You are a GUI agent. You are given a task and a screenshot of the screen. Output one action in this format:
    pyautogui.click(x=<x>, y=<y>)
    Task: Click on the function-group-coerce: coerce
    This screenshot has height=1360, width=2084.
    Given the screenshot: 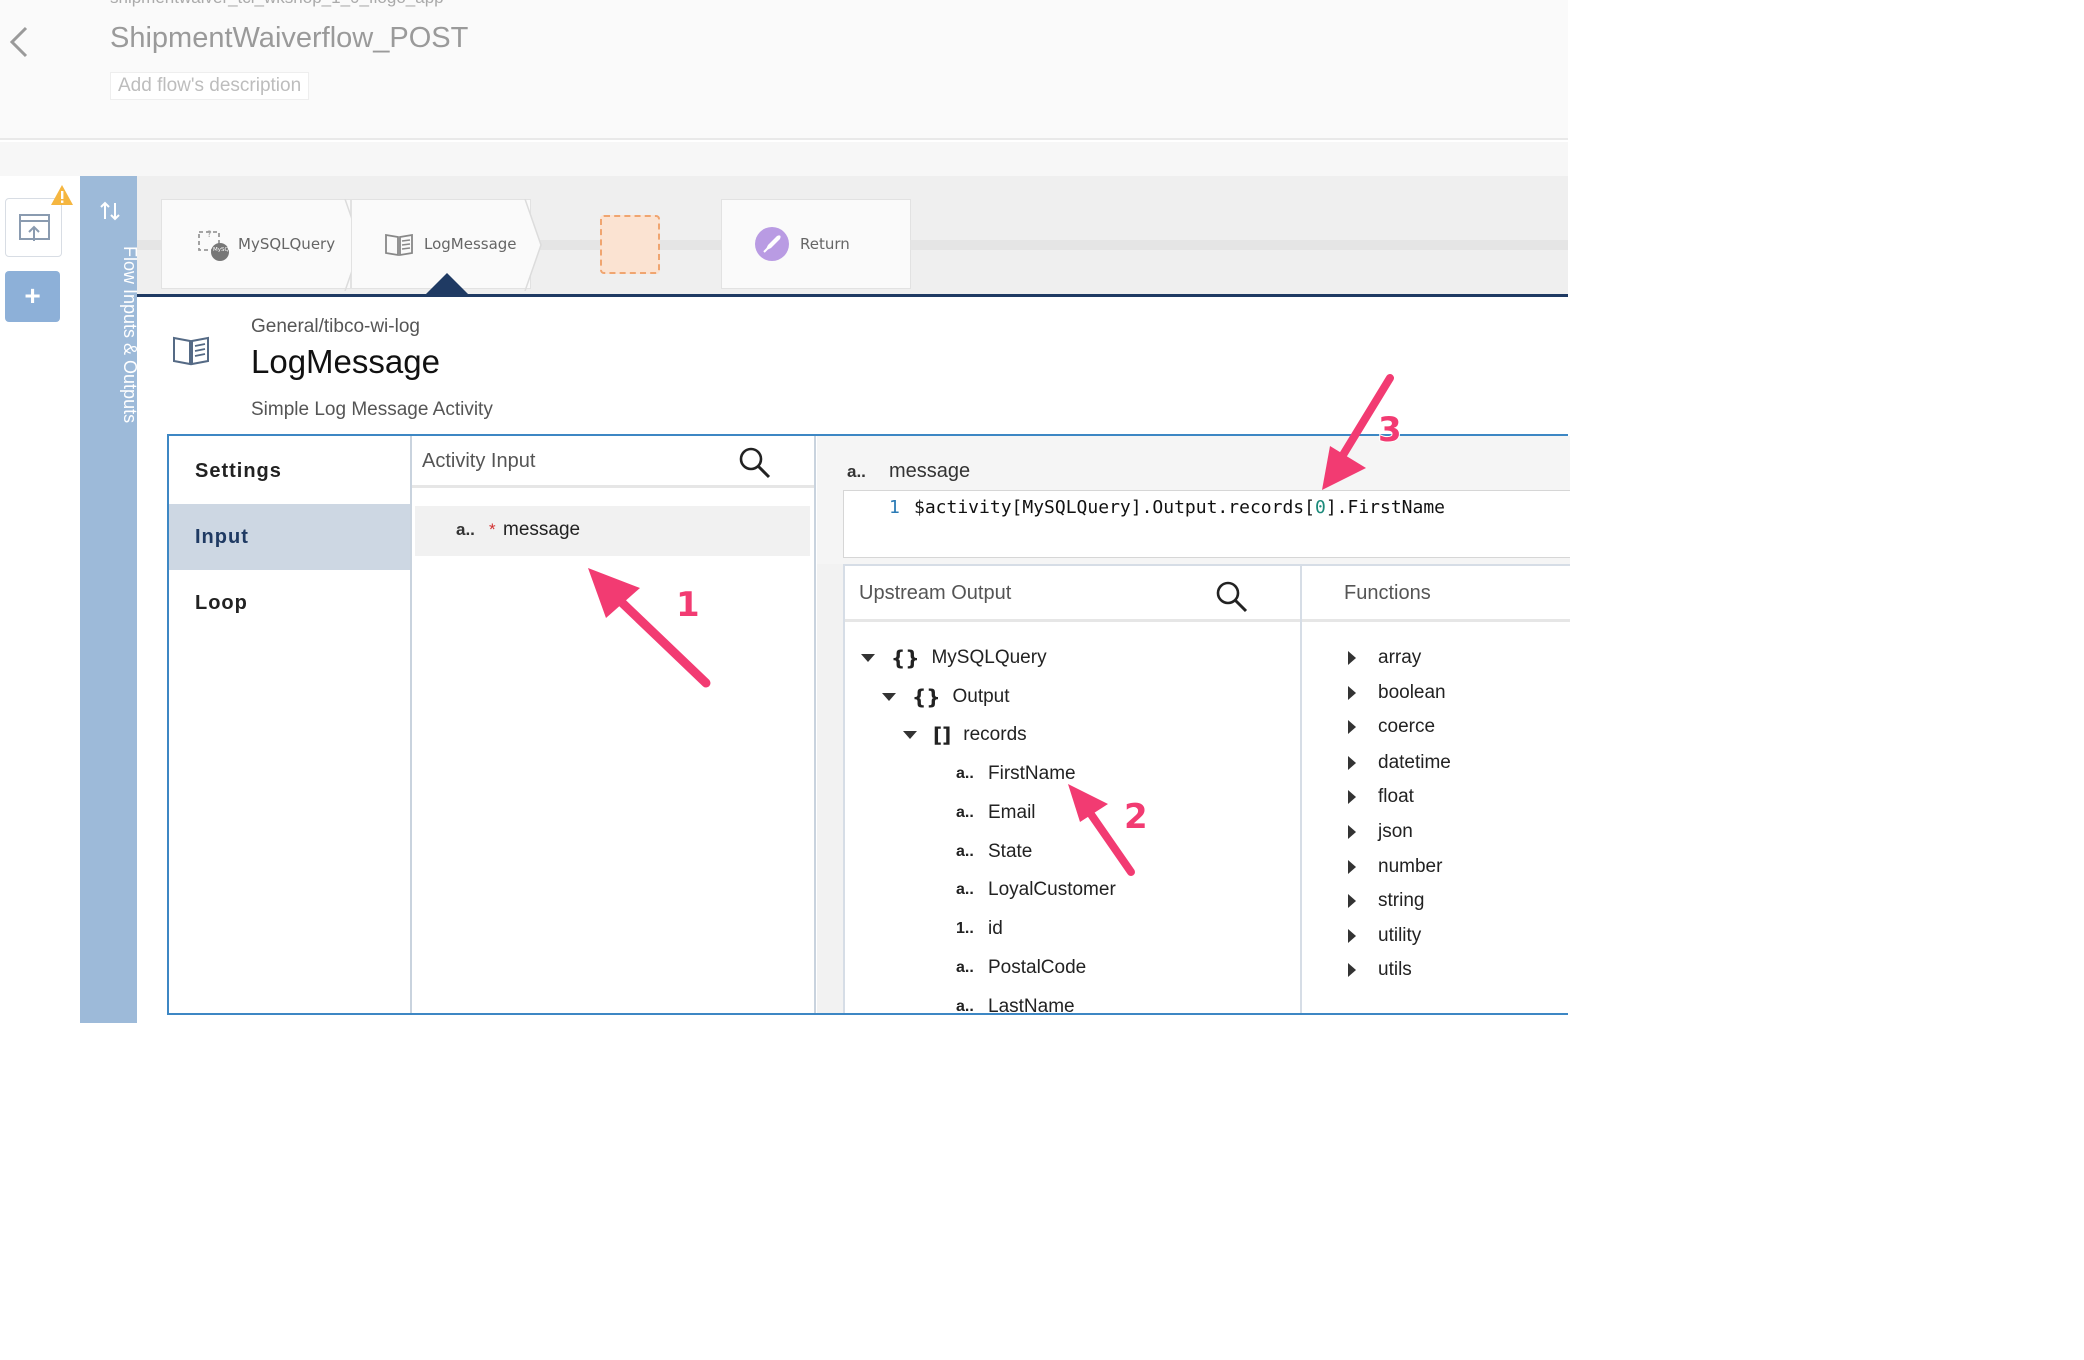 What is the action you would take?
    pyautogui.click(x=1391, y=727)
    